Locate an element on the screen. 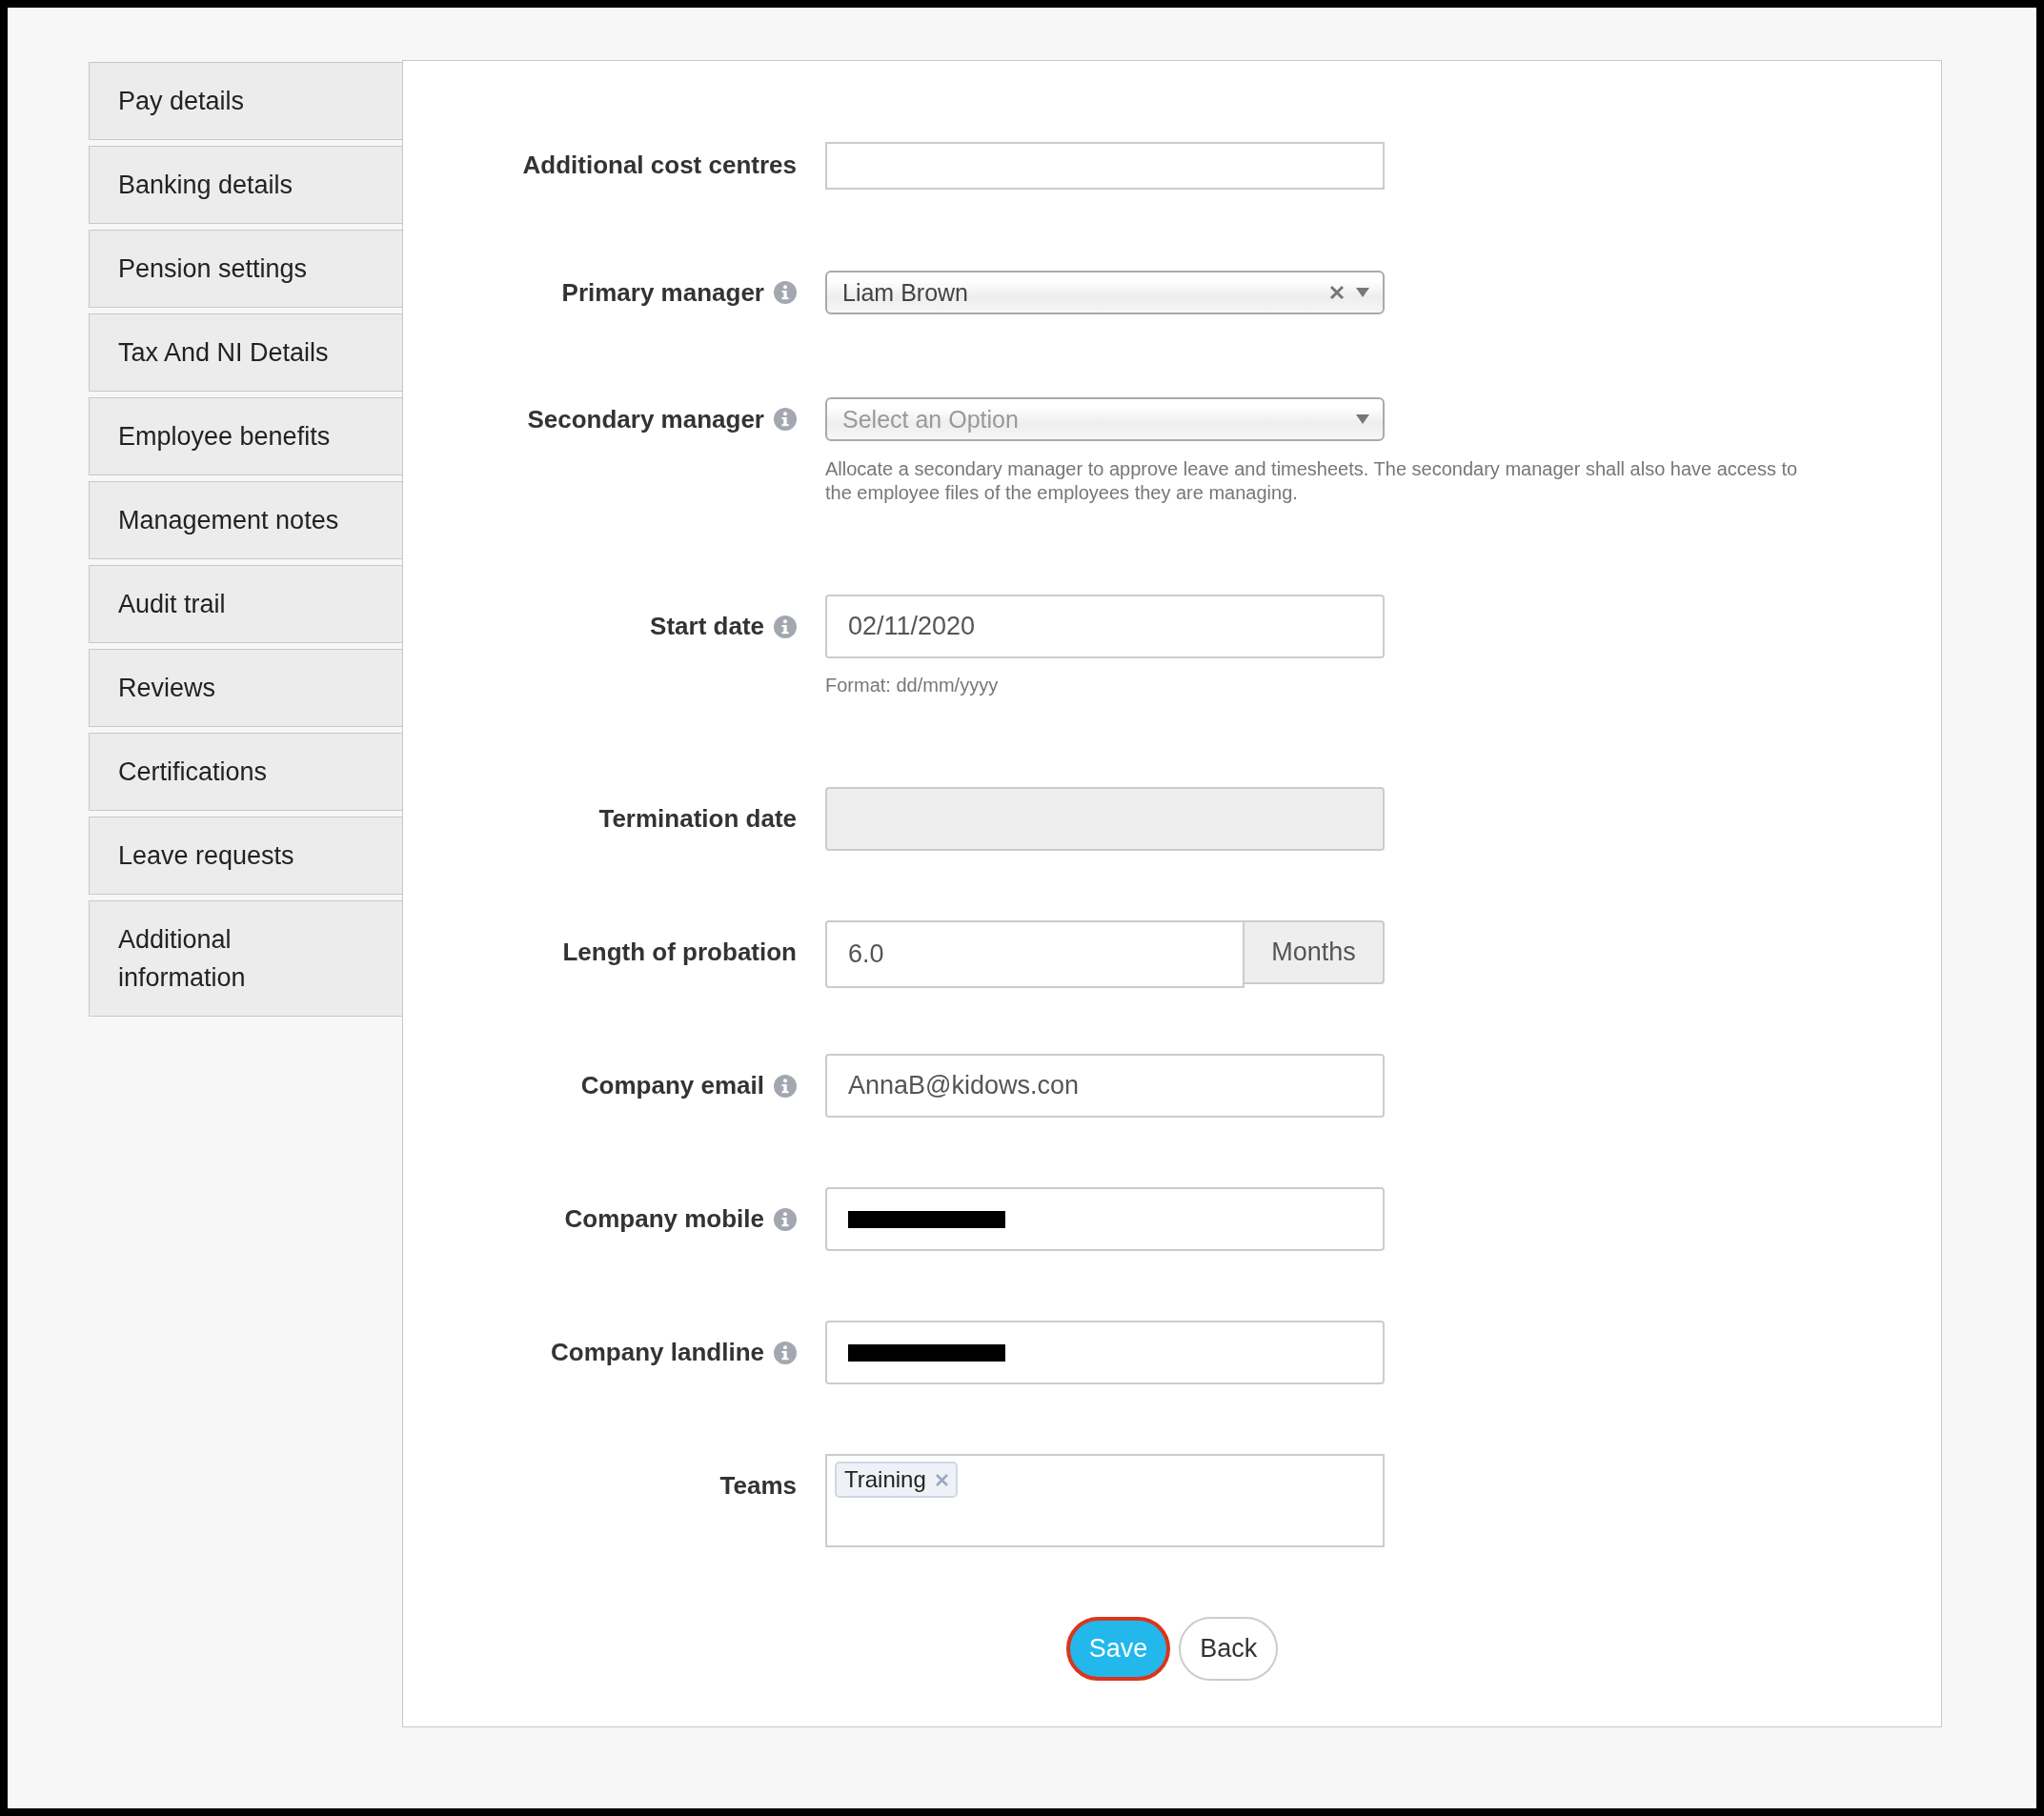 Image resolution: width=2044 pixels, height=1816 pixels. tag-chip: Training is located at coordinates (896, 1480).